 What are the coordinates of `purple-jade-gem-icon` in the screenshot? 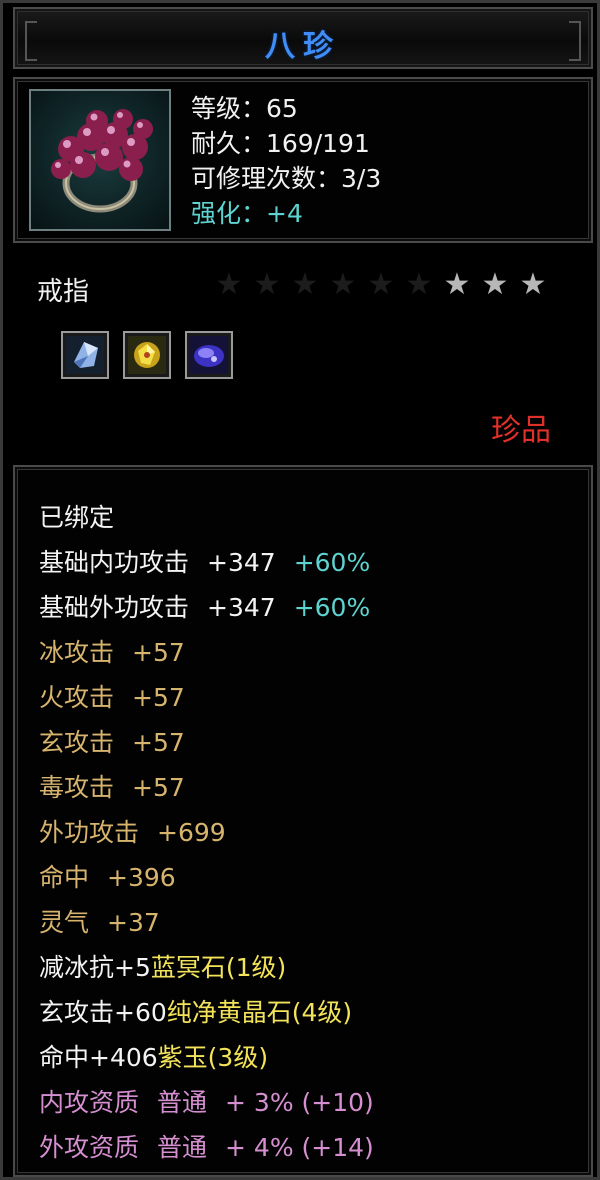 It's located at (209, 355).